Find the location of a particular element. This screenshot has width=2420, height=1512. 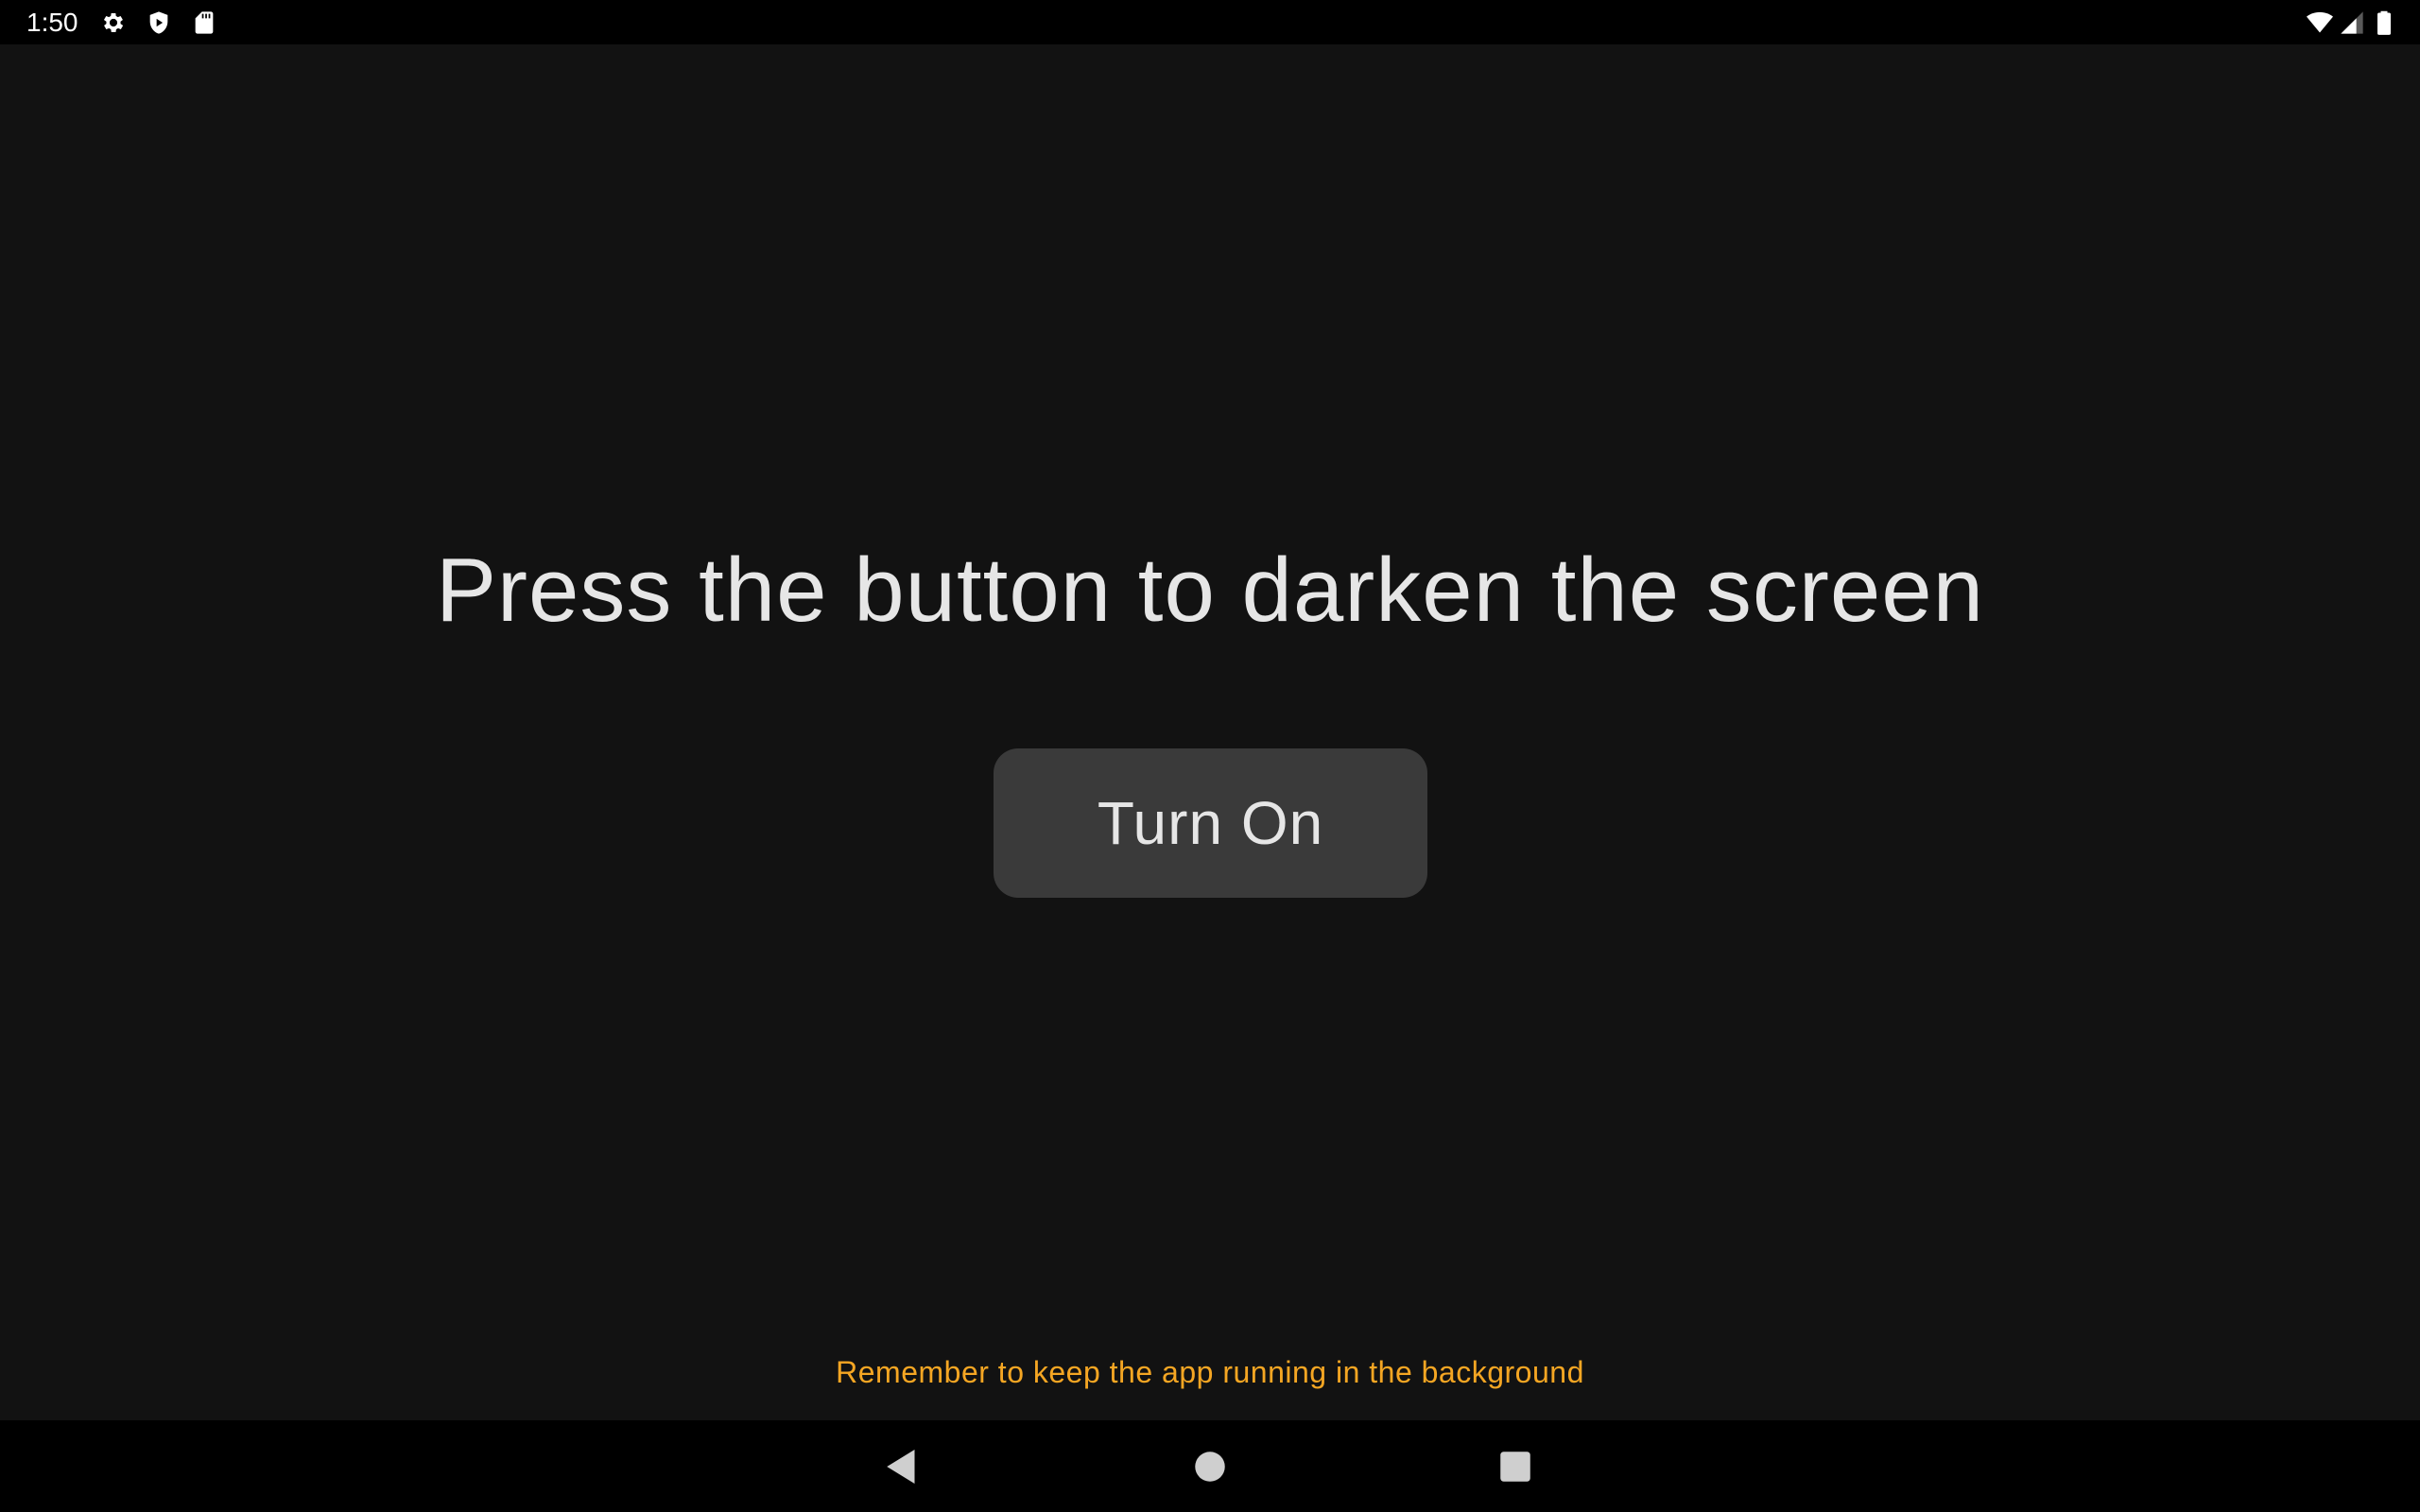

recents-icon is located at coordinates (1516, 1466).